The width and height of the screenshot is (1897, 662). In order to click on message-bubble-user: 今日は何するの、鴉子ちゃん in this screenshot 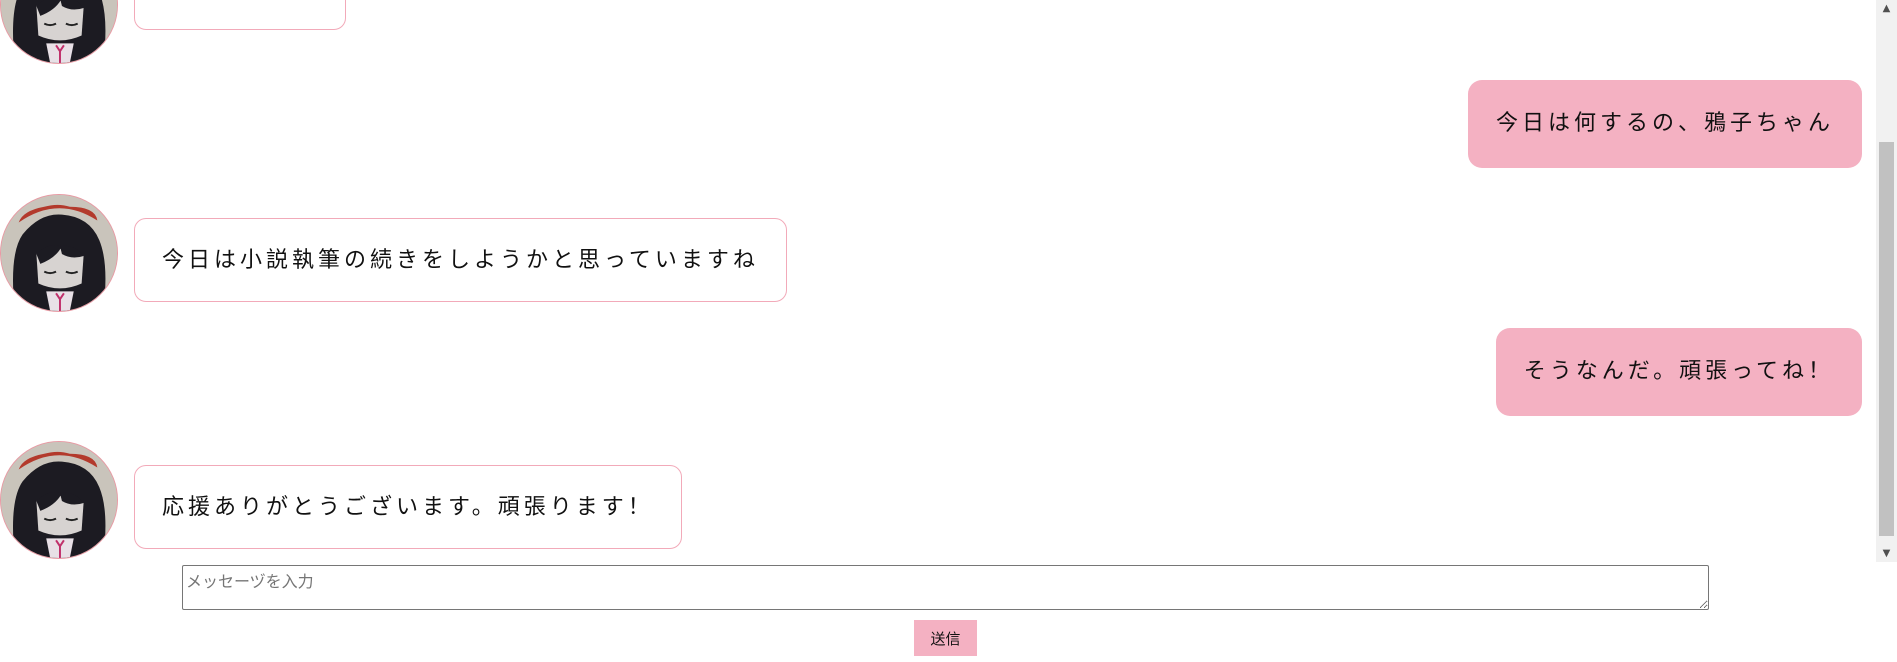, I will do `click(1664, 124)`.